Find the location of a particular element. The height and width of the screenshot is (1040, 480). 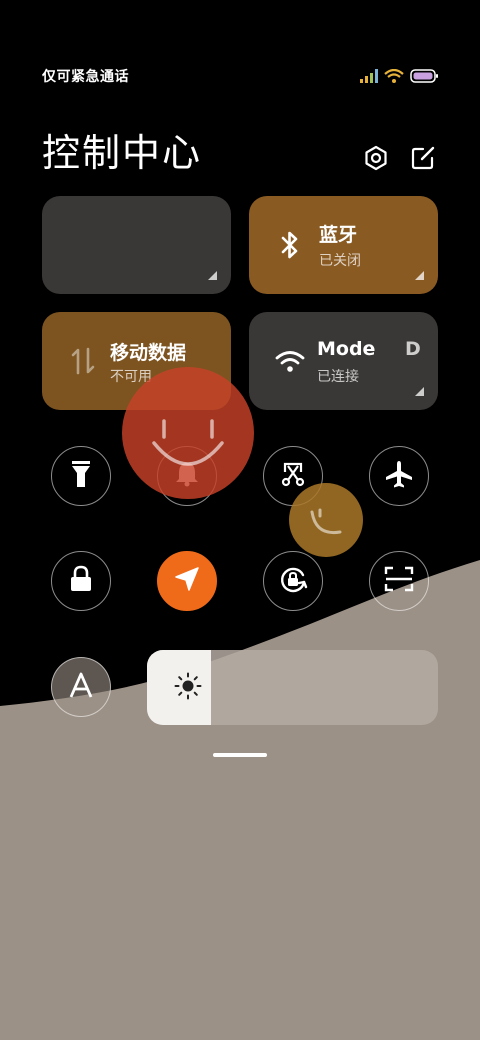

settings-button is located at coordinates (376, 160).